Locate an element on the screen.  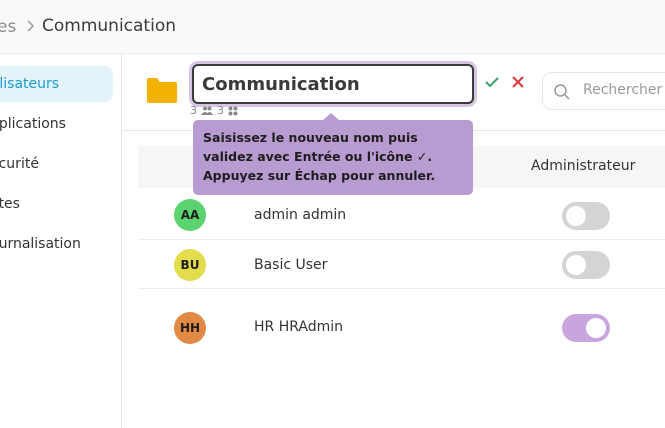
group-name-input is located at coordinates (333, 84).